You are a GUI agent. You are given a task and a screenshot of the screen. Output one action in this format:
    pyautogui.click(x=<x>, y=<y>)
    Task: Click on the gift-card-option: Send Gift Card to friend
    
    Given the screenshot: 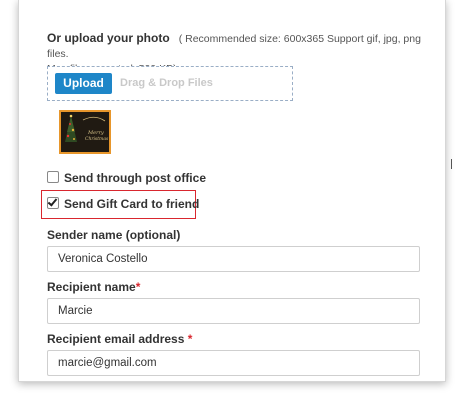 What is the action you would take?
    pyautogui.click(x=123, y=204)
    